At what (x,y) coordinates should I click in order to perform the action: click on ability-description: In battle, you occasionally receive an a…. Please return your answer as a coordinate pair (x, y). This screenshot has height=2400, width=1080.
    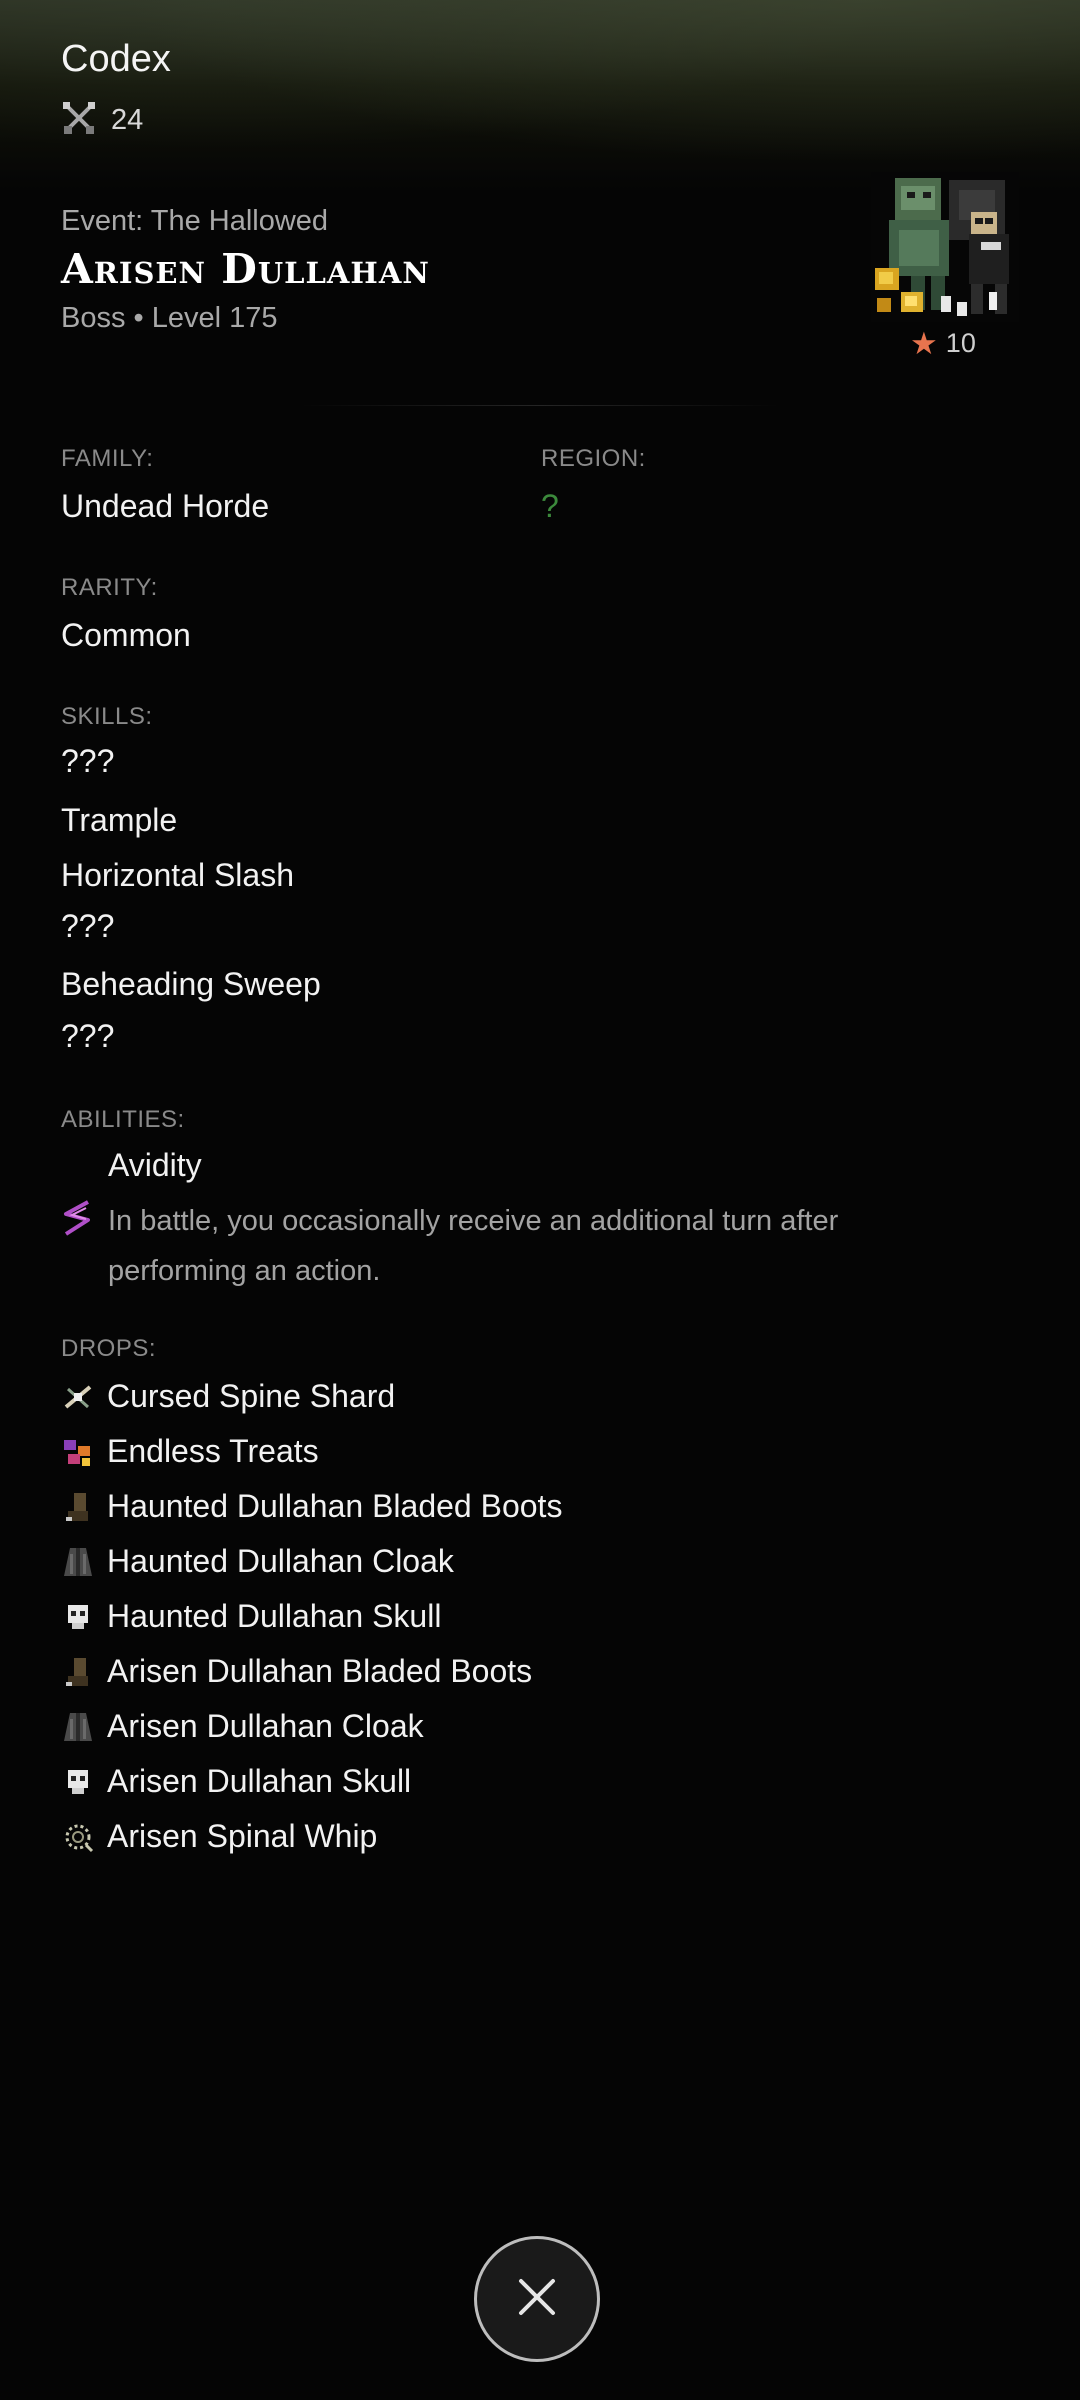
    Looking at the image, I should click on (473, 1246).